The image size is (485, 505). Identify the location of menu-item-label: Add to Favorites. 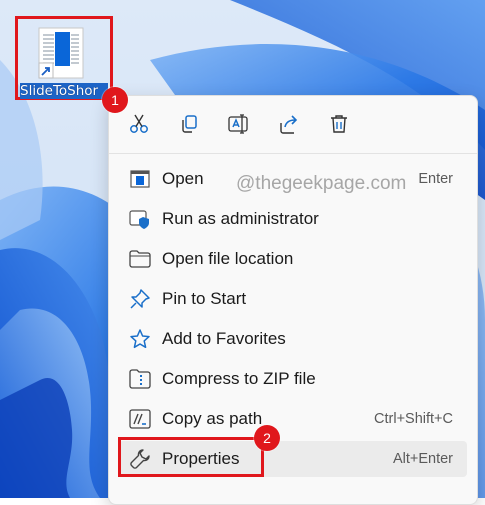
(224, 338).